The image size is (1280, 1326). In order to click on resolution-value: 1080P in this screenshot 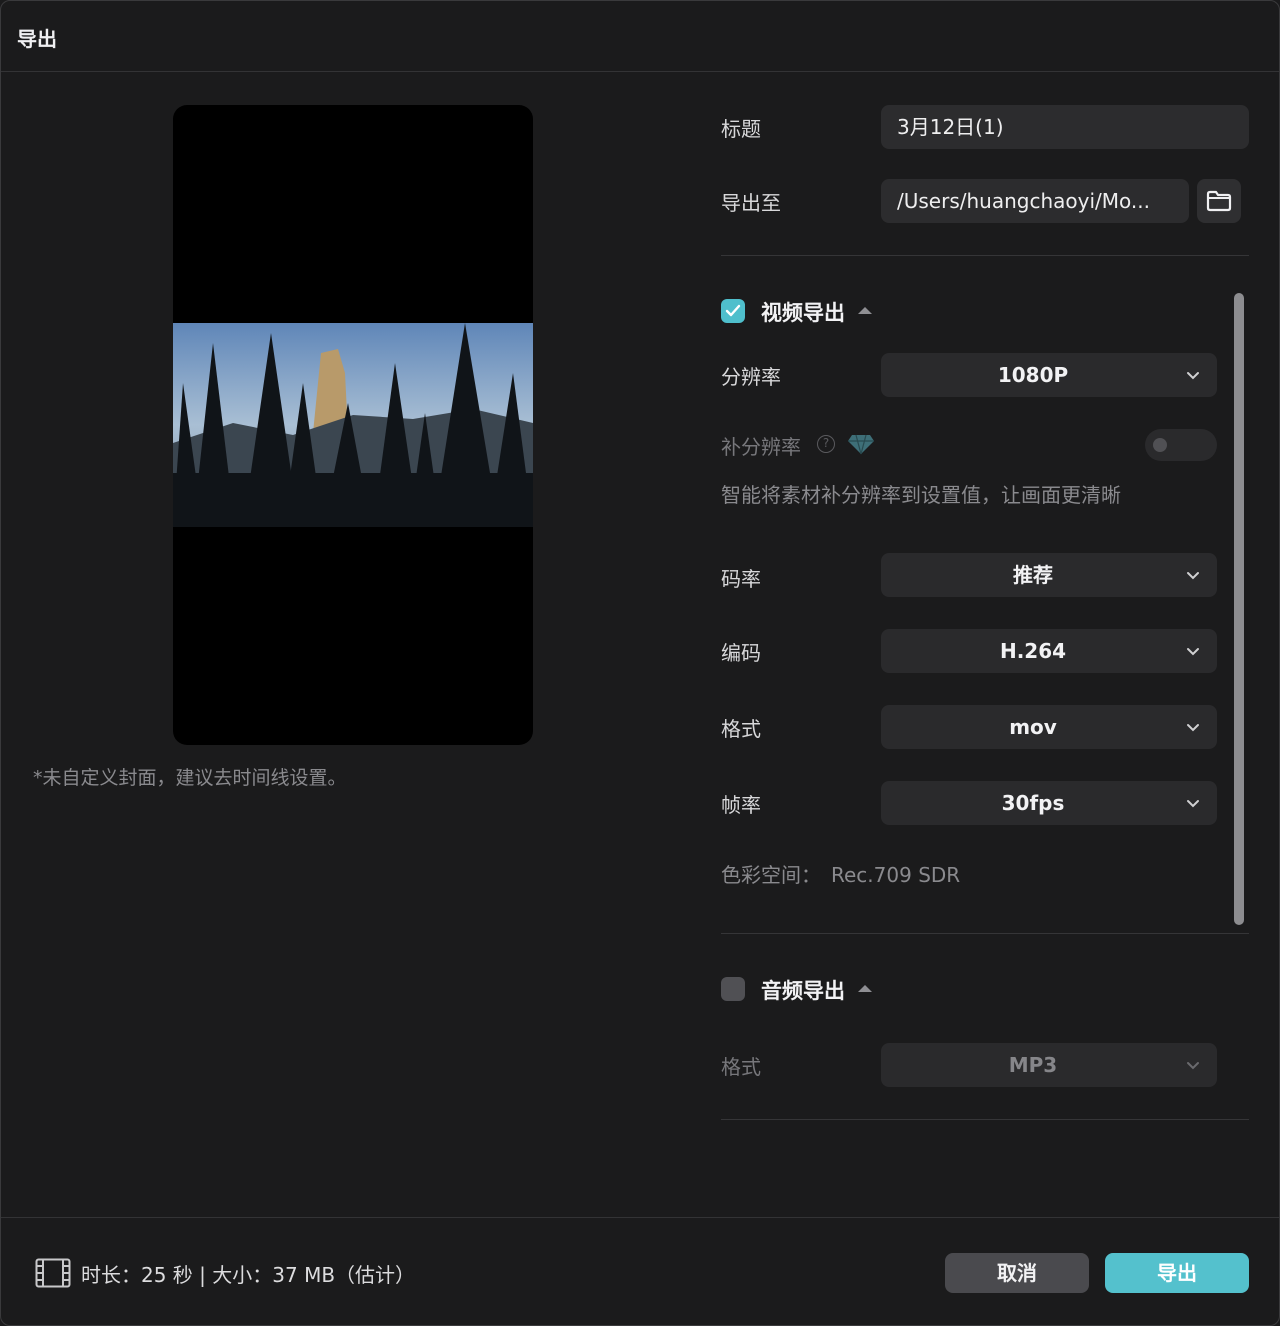, I will do `click(1033, 375)`.